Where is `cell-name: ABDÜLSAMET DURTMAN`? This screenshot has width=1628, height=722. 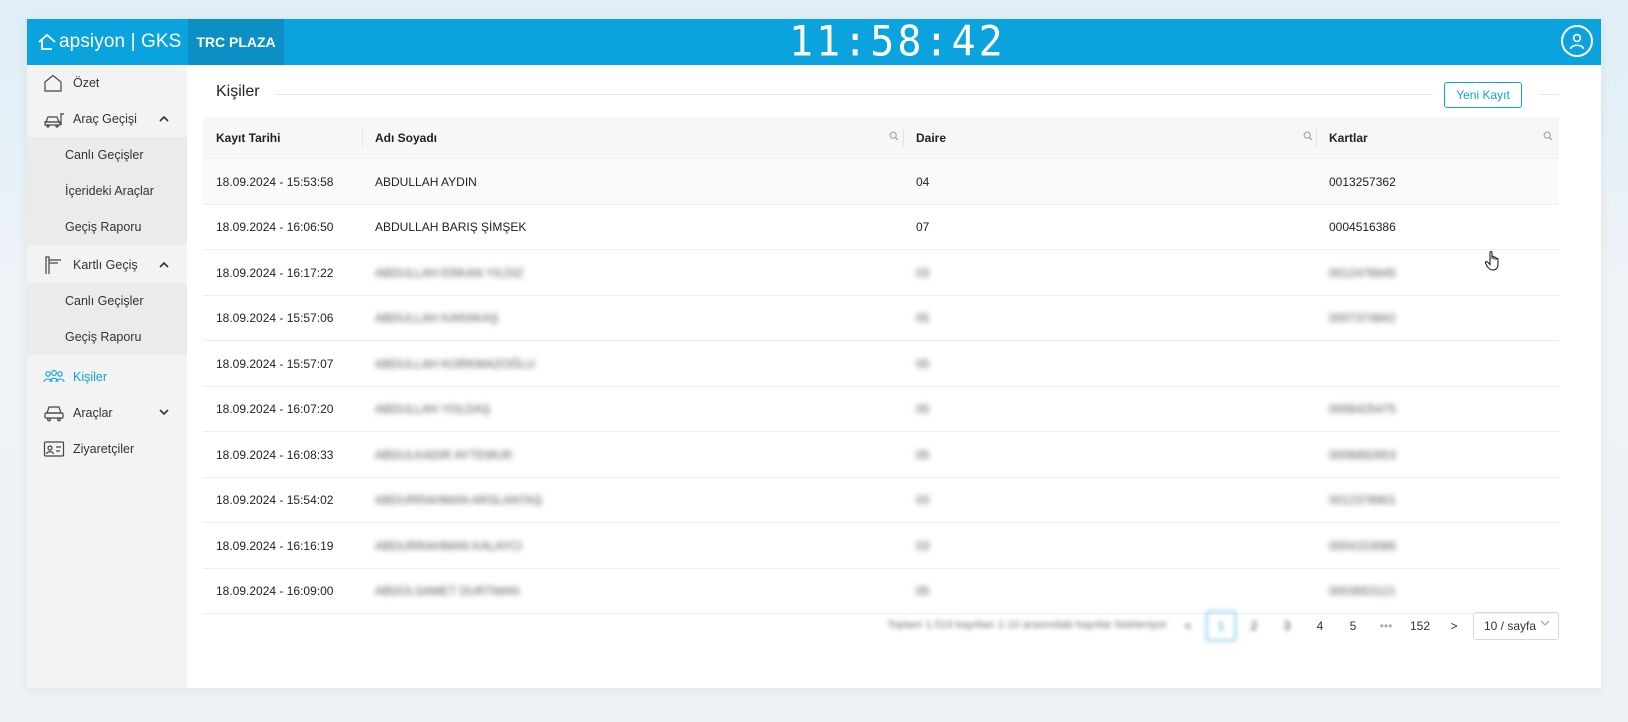
cell-name: ABDÜLSAMET DURTMAN is located at coordinates (447, 591).